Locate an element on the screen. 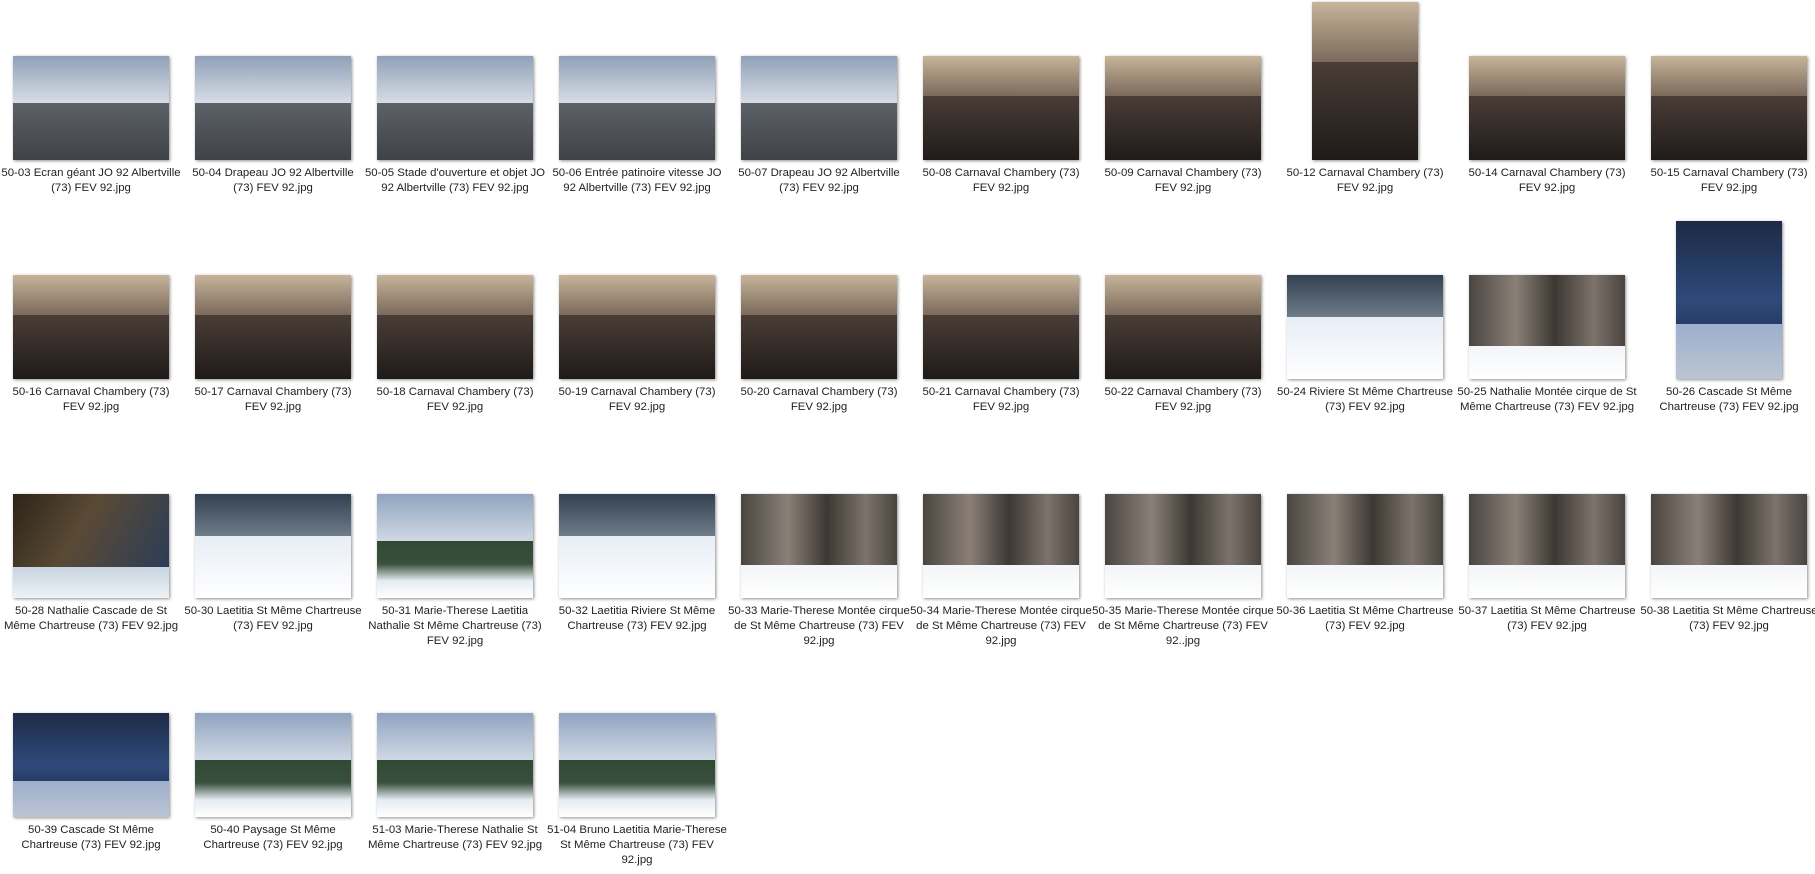 Image resolution: width=1815 pixels, height=874 pixels. file-item: 50-20 Carnaval Chambery (73) FEV 92.jpg is located at coordinates (819, 319).